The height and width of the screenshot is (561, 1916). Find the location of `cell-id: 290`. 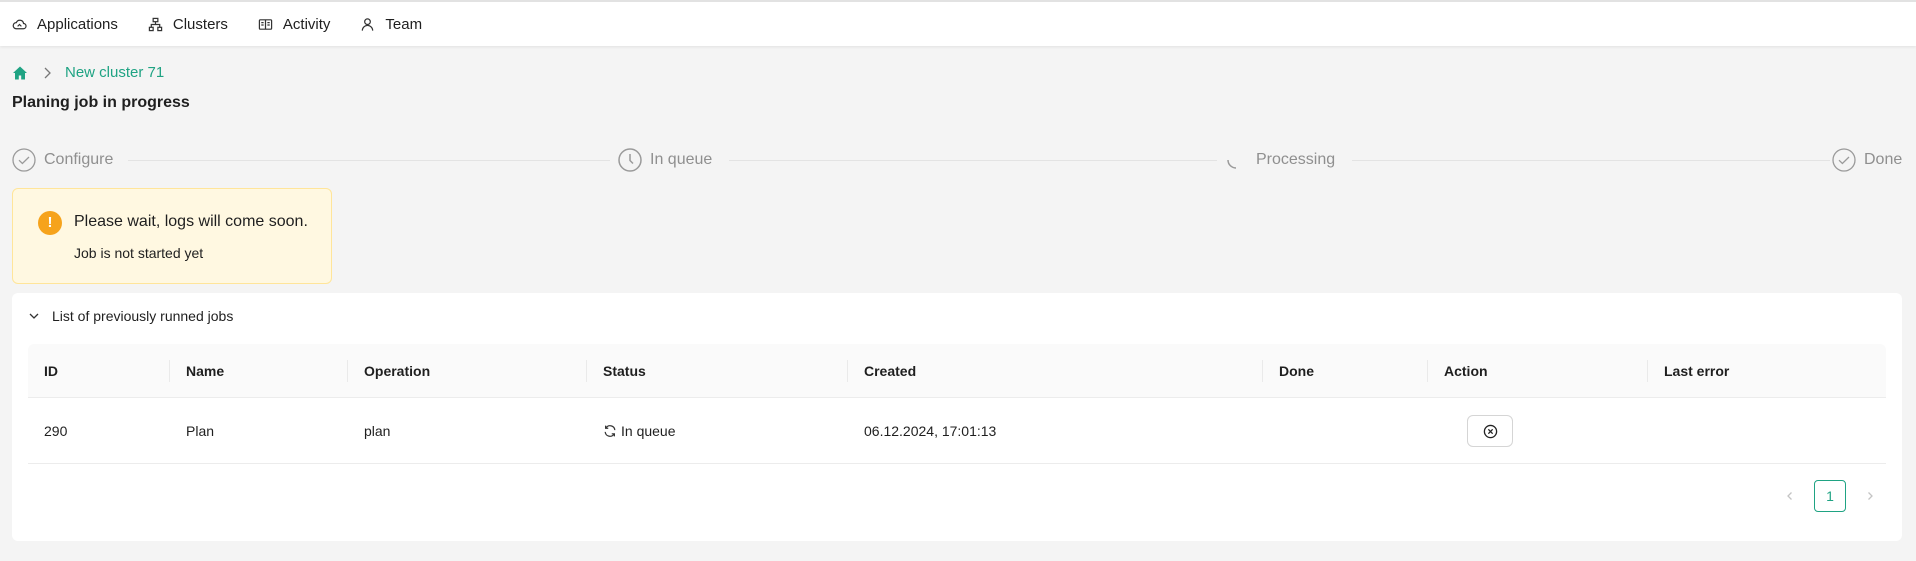

cell-id: 290 is located at coordinates (56, 431).